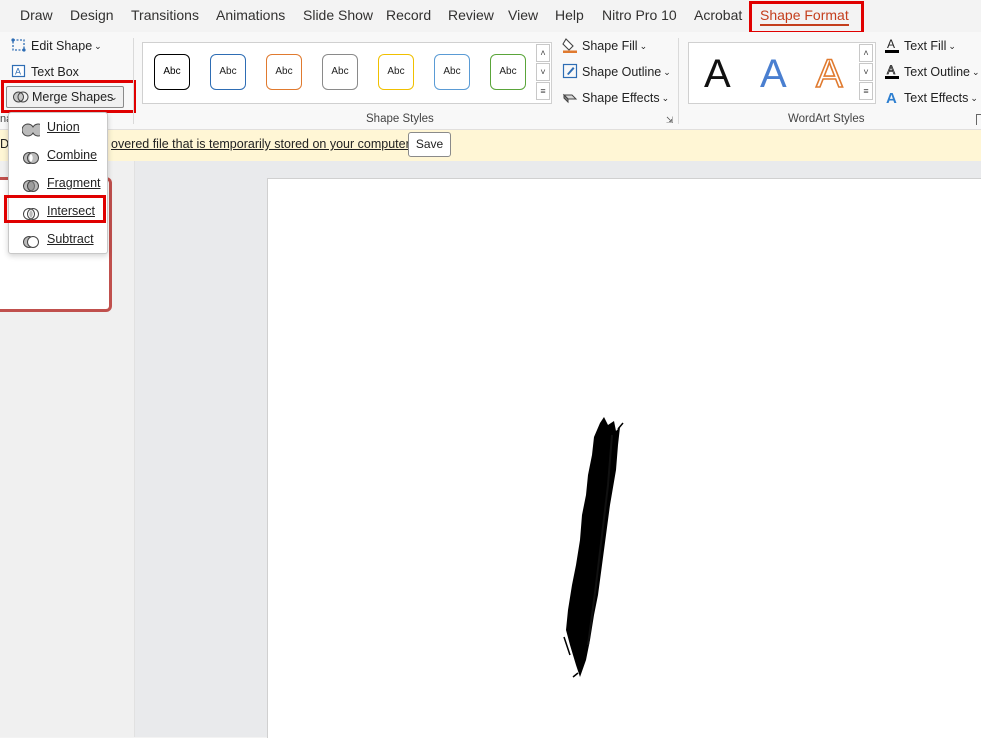 The width and height of the screenshot is (981, 738). Describe the element at coordinates (36, 16) in the screenshot. I see `tab-draw: Draw` at that location.